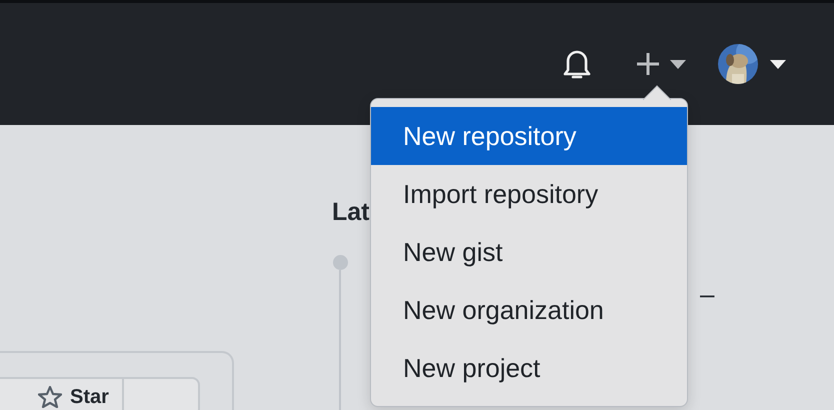 The width and height of the screenshot is (834, 410). What do you see at coordinates (529, 368) in the screenshot?
I see `menu-item: New project` at bounding box center [529, 368].